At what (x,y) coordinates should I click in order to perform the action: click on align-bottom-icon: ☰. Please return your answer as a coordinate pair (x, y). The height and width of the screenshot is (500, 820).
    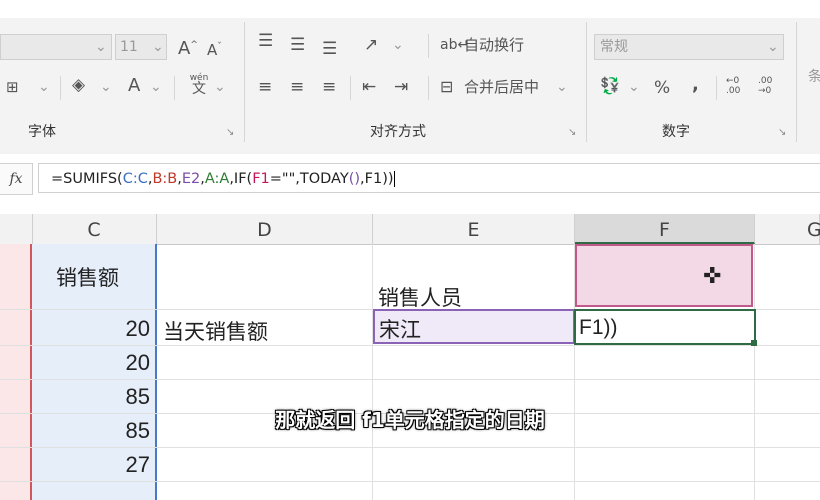
    Looking at the image, I should click on (329, 49).